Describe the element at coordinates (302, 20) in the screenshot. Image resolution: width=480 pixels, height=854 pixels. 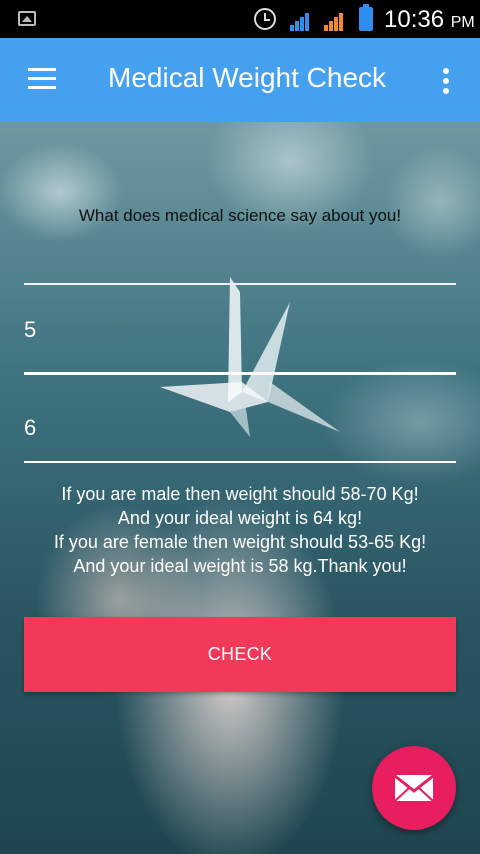
I see `signal-icon` at that location.